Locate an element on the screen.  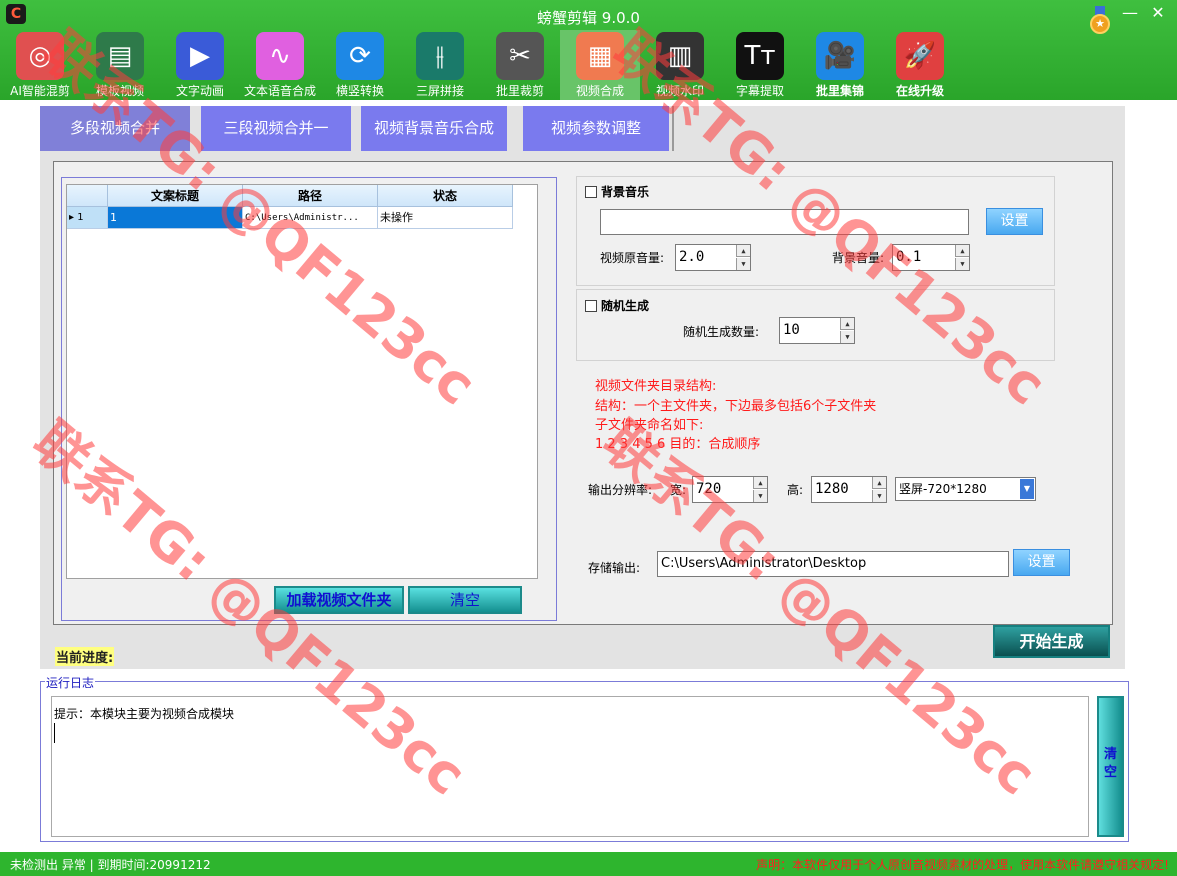
start-generate-button: 开始生成 is located at coordinates (1051, 641).